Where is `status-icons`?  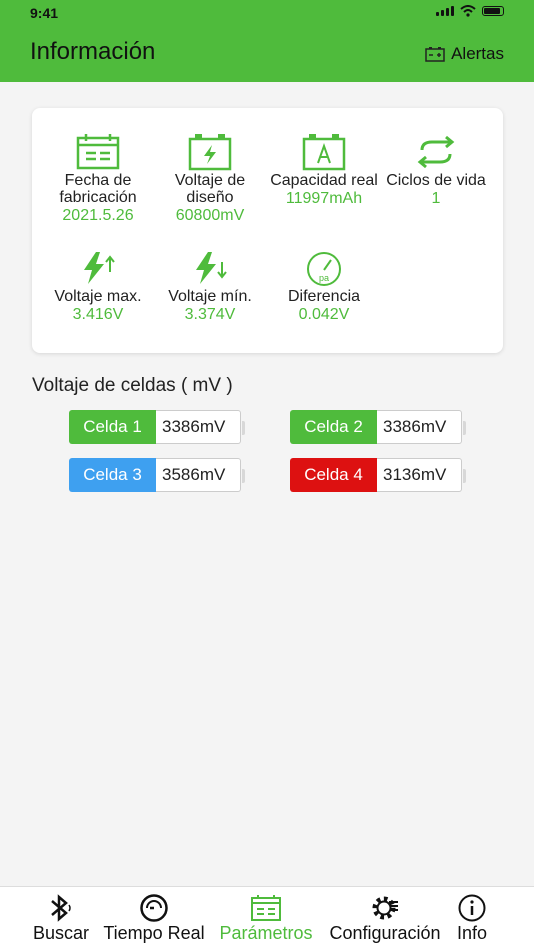 status-icons is located at coordinates (470, 11).